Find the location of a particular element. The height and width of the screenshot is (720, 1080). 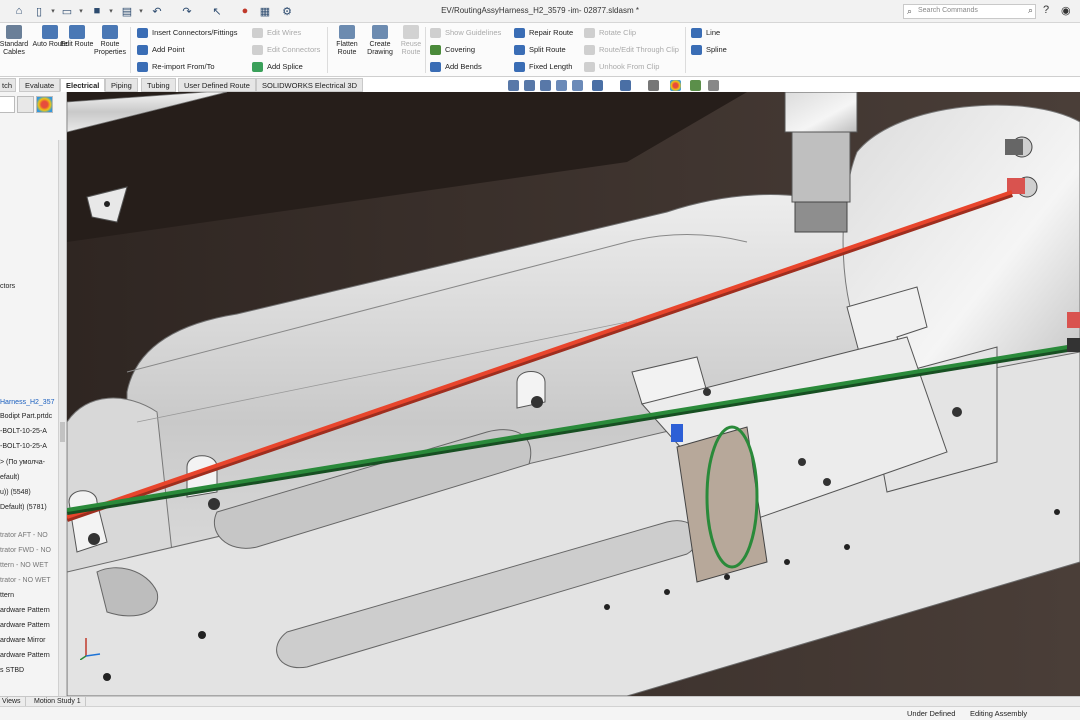

edit-route-button: Edit Route is located at coordinates (77, 37).